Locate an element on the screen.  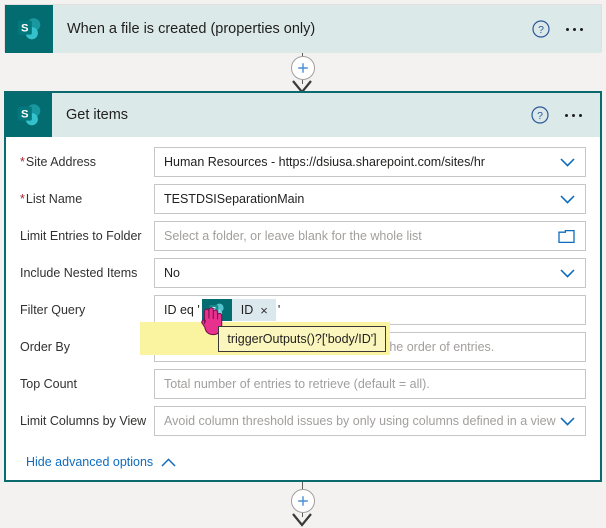
hide-advanced-options-link: Hide advanced options is located at coordinates (98, 455).